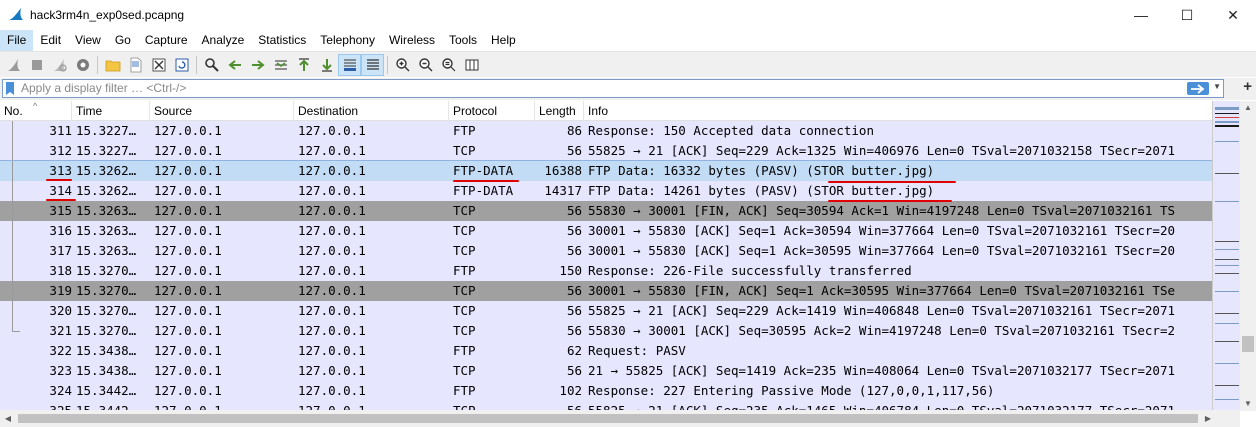 The image size is (1256, 427). What do you see at coordinates (50, 40) in the screenshot?
I see `menu-edit: Edit` at bounding box center [50, 40].